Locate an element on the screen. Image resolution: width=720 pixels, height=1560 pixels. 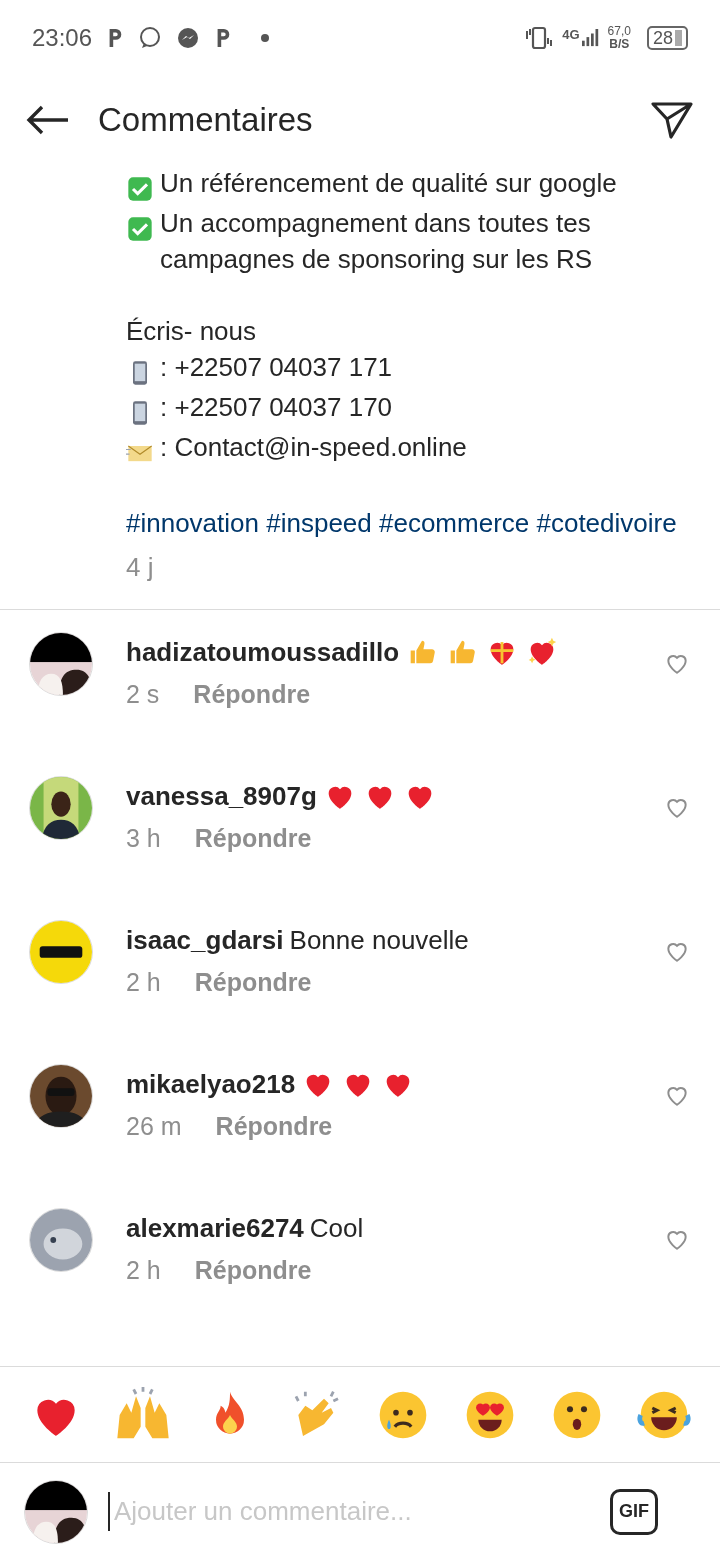
chat-bubble-icon is located at coordinates (150, 37).